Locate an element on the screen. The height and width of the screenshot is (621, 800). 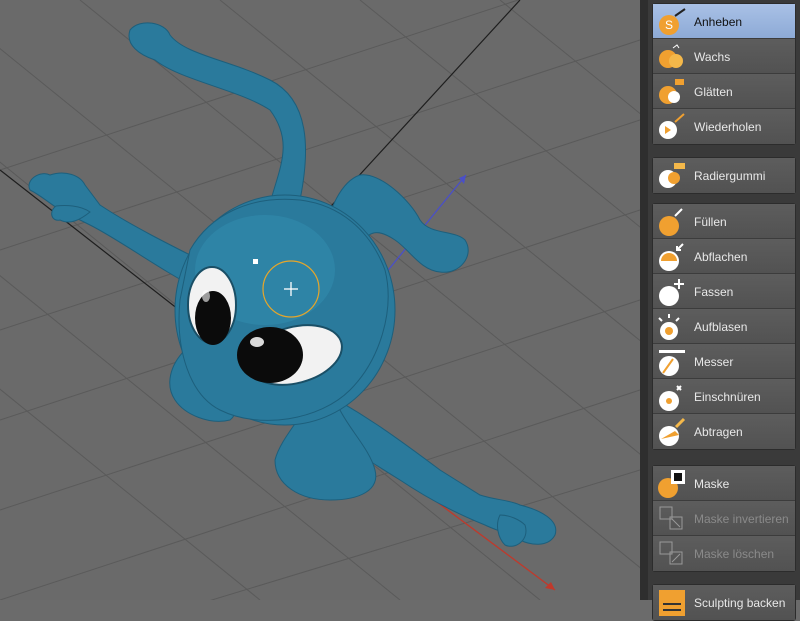
brush-button-maske-invertieren: Maske invertieren is located at coordinates (724, 518).